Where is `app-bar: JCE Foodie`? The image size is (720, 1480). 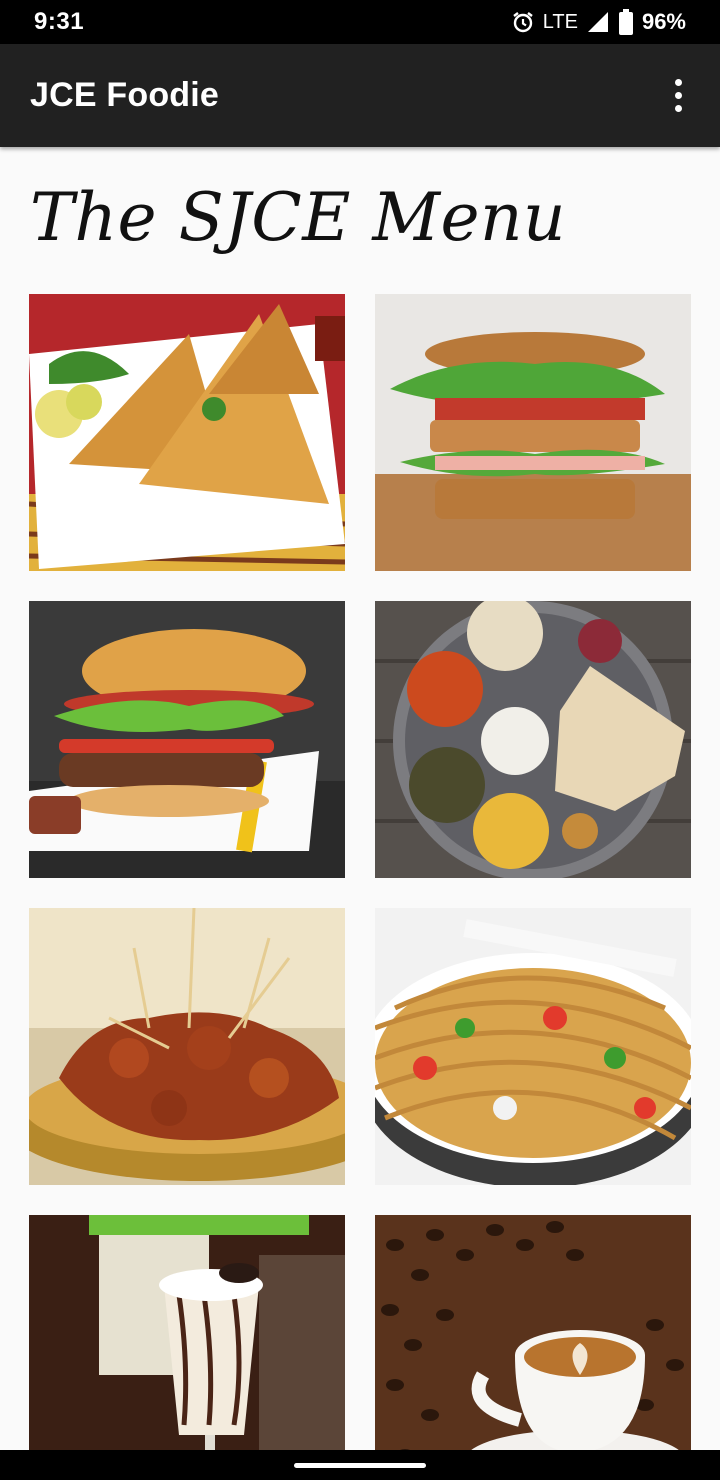 app-bar: JCE Foodie is located at coordinates (360, 95).